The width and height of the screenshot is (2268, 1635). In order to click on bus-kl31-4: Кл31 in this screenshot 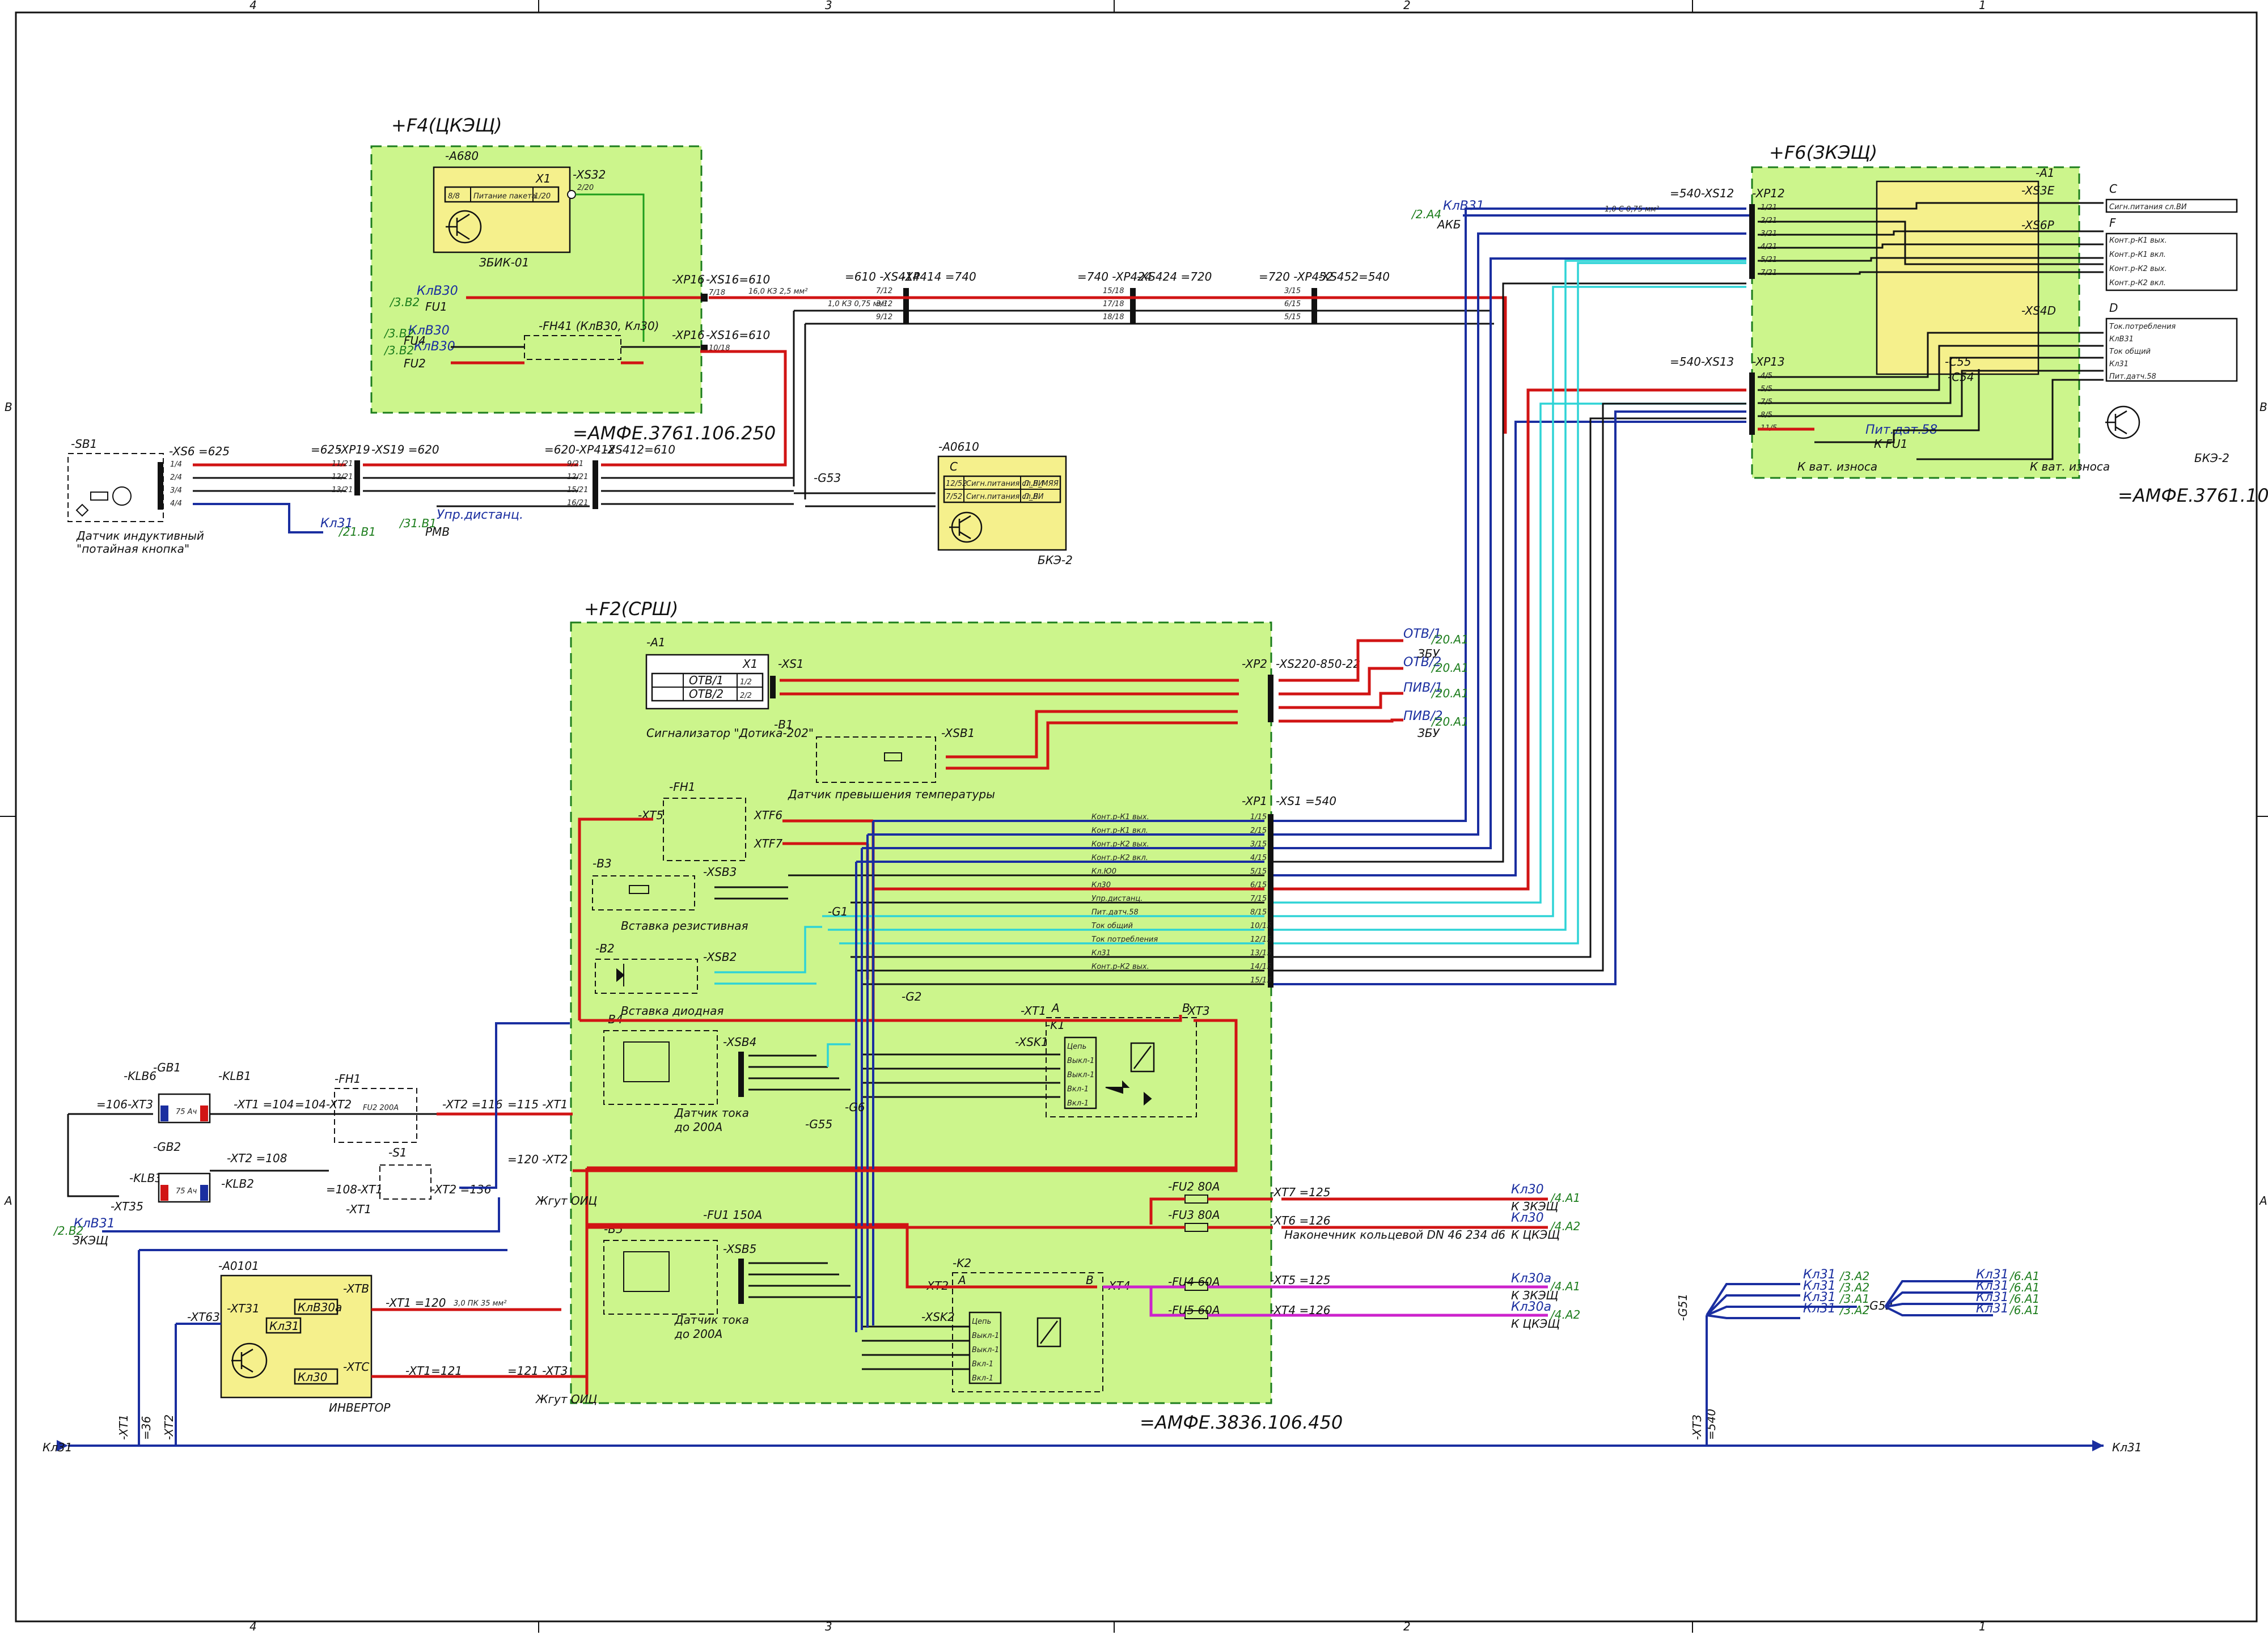, I will do `click(1819, 1309)`.